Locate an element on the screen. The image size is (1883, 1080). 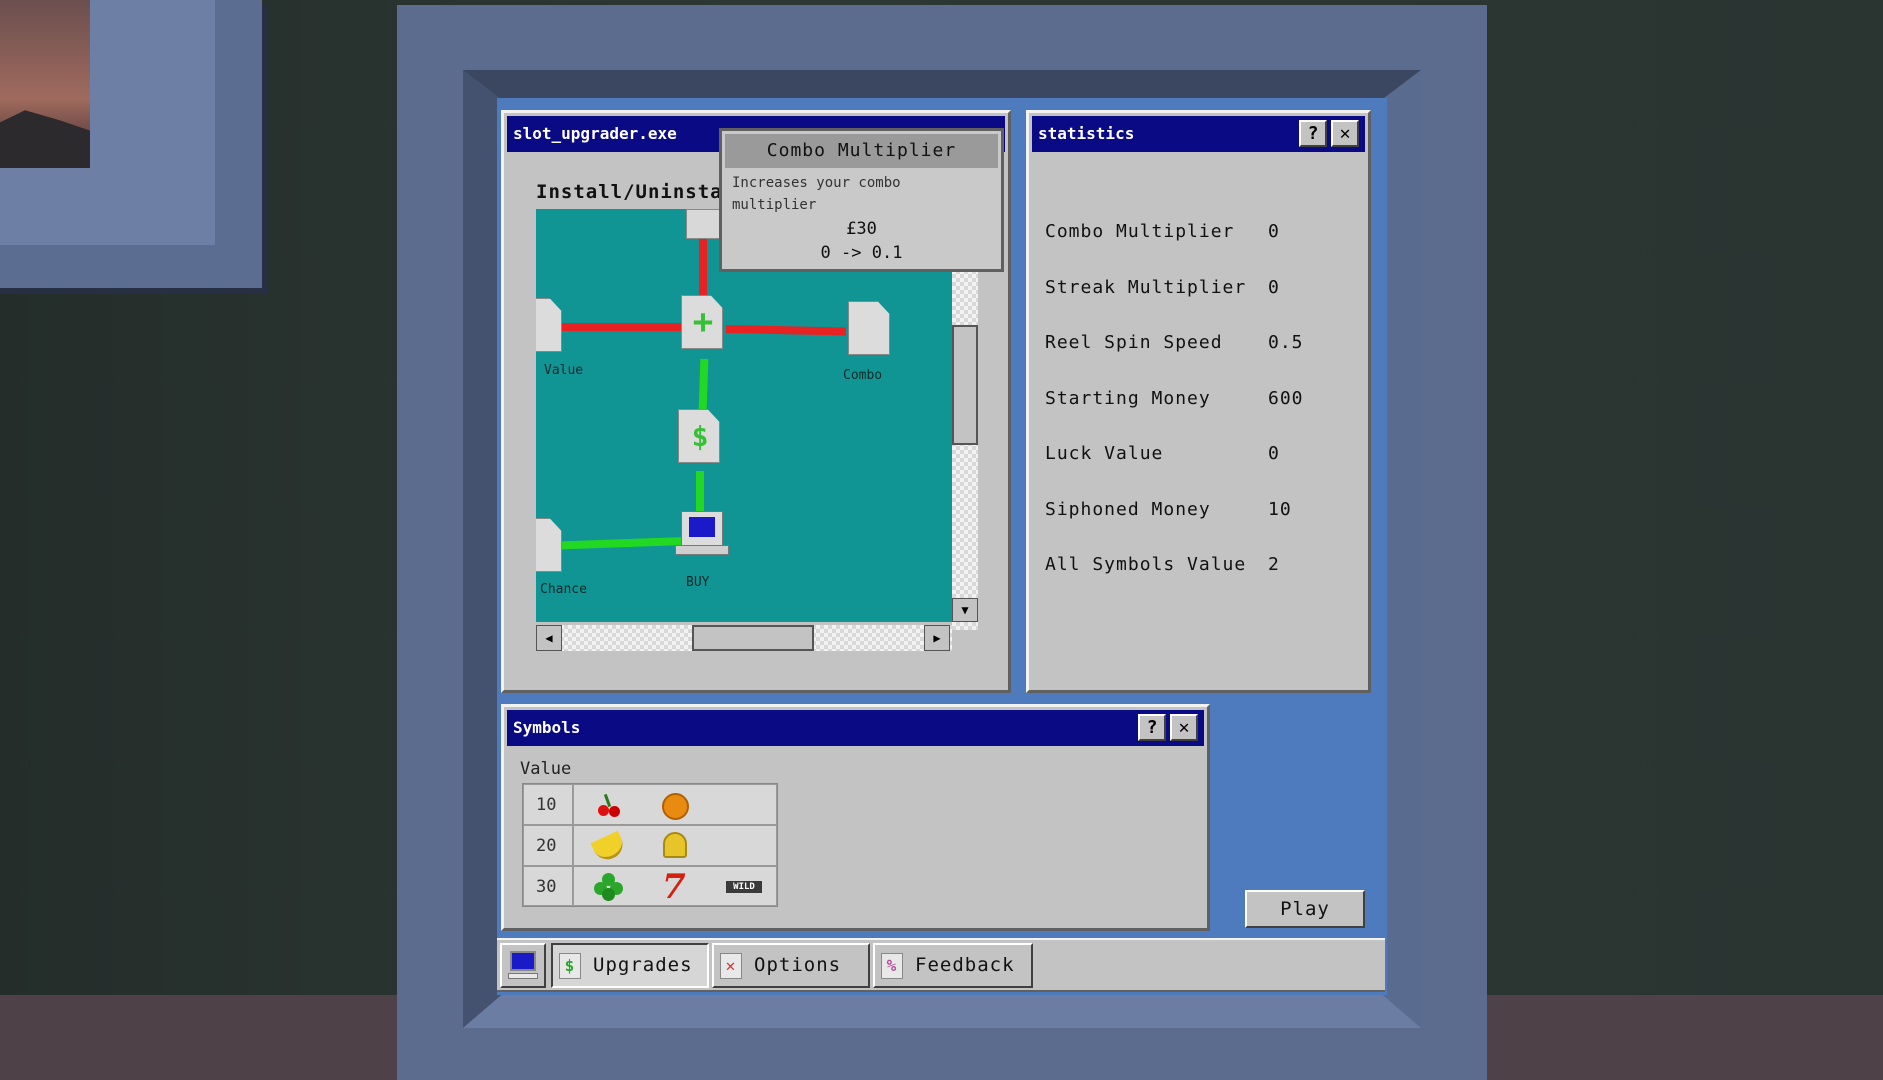
tooltip-desc-2: multiplier is located at coordinates (774, 205).